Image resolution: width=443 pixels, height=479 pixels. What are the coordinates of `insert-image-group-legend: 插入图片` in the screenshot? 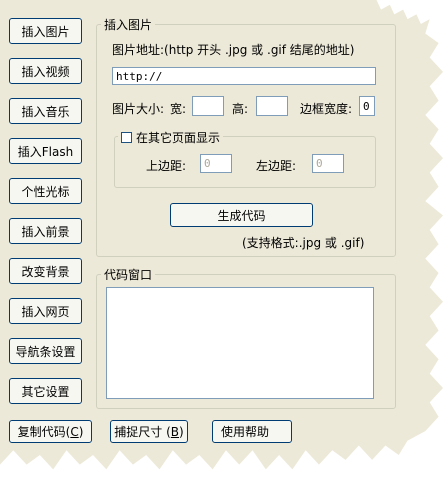 It's located at (128, 24).